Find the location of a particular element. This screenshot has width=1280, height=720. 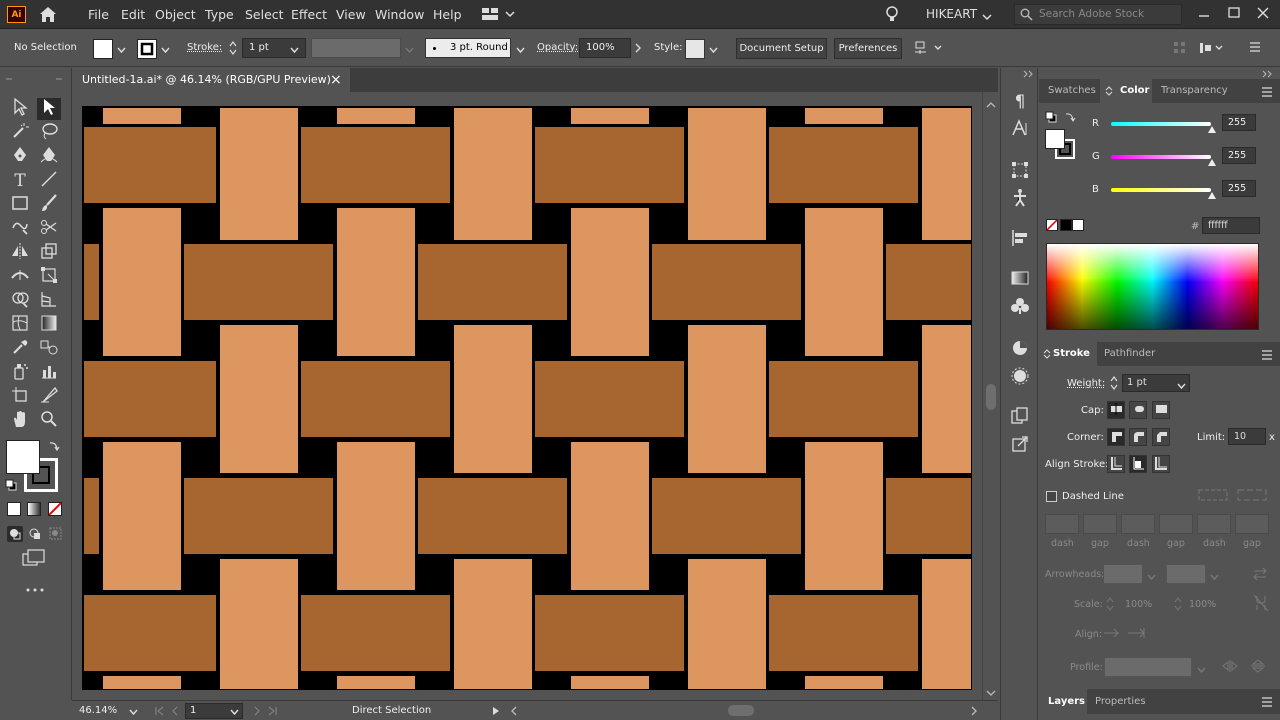

limit-field: 10 is located at coordinates (1247, 436).